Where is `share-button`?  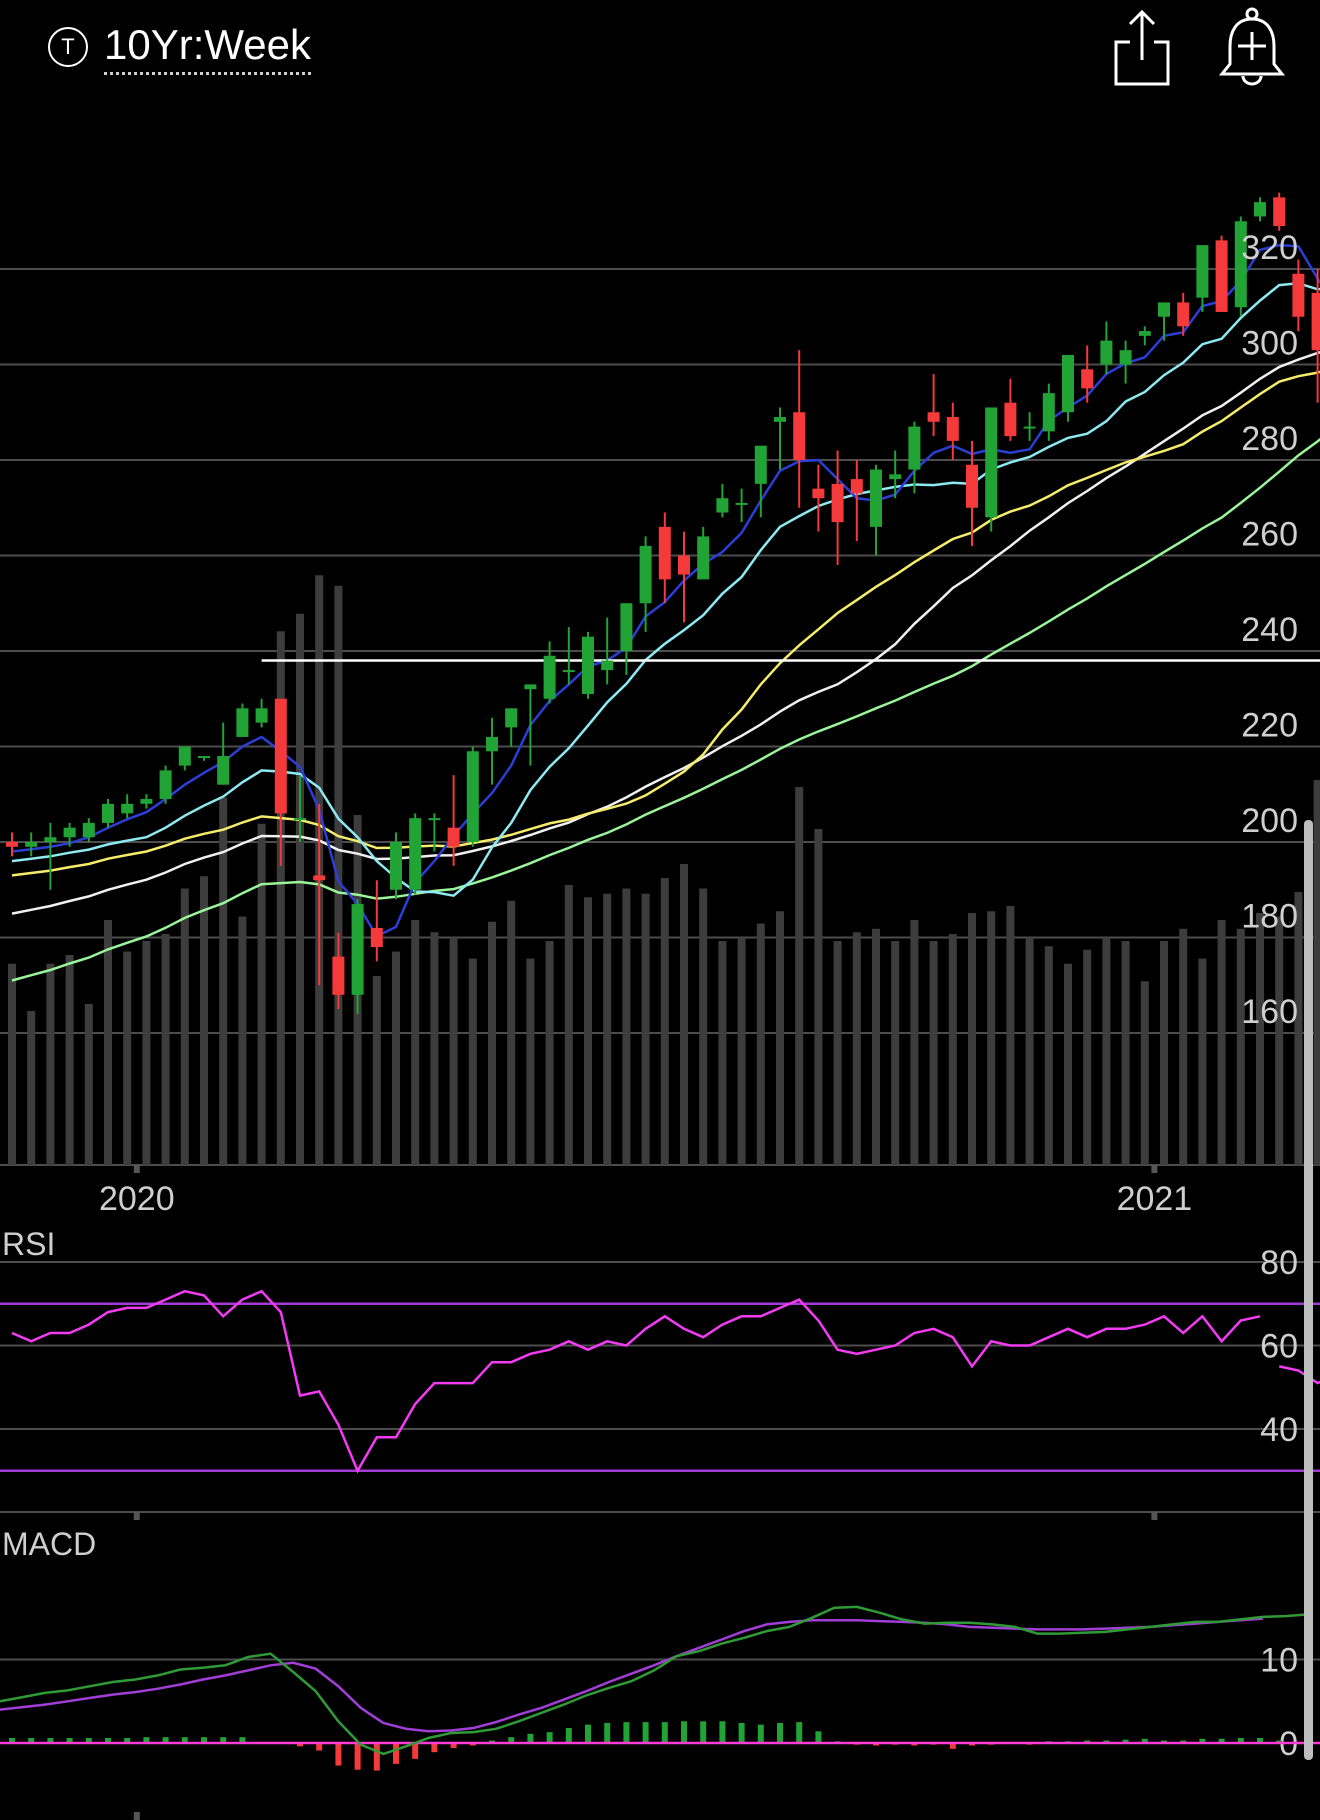
share-button is located at coordinates (1143, 49).